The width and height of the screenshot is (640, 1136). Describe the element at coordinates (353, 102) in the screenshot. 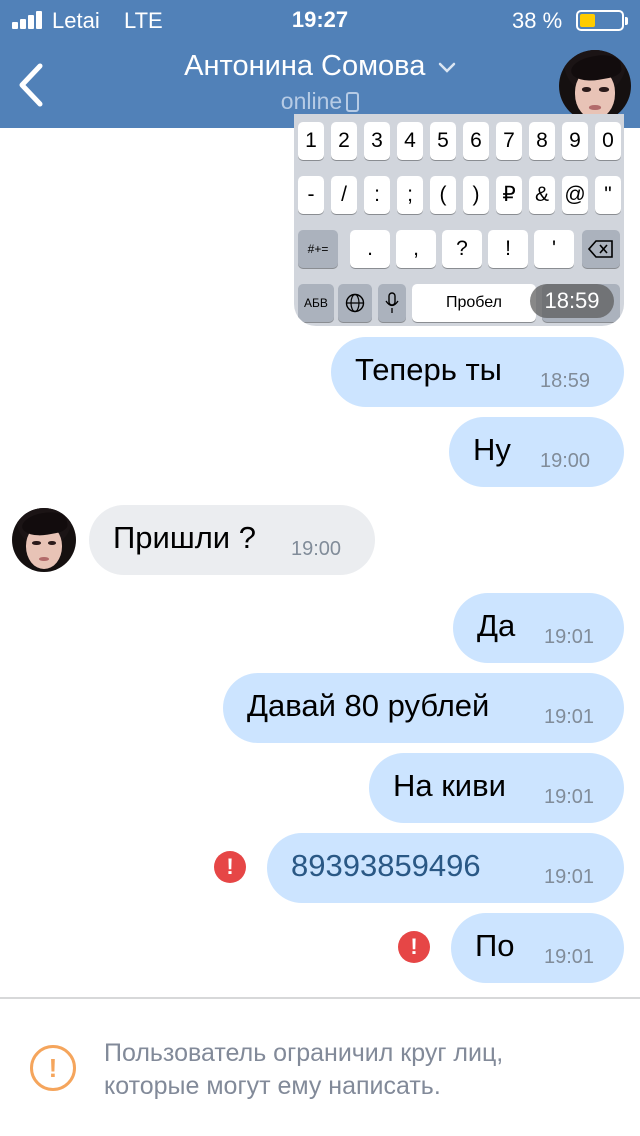

I see `mobile-phone-icon` at that location.